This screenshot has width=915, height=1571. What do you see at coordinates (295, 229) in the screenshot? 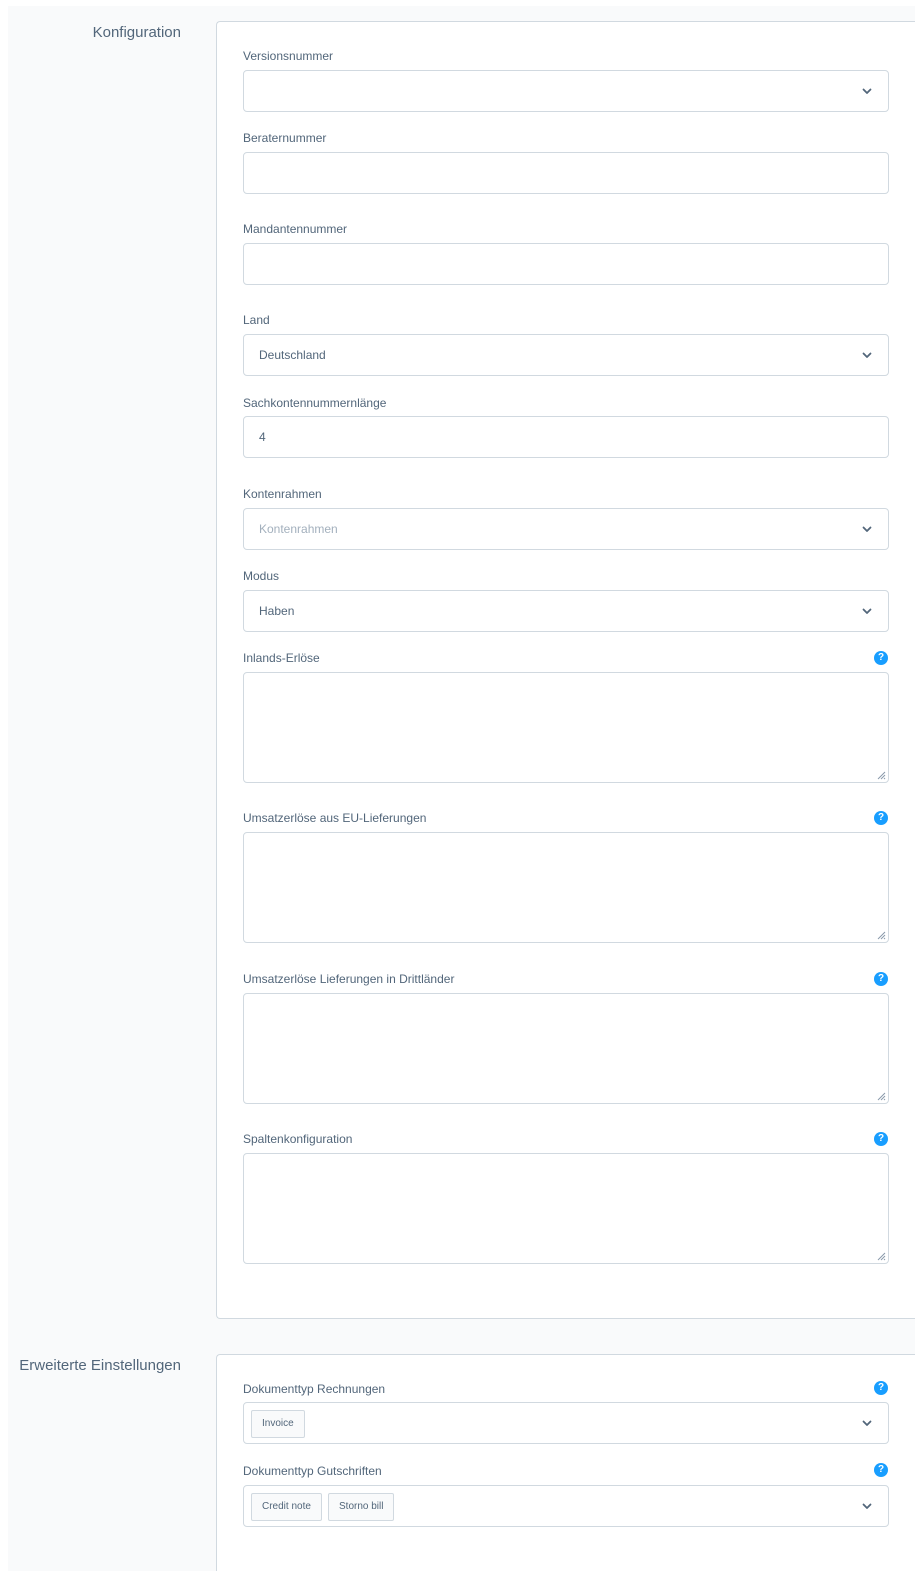
I see `client-number-label: Mandantennummer` at bounding box center [295, 229].